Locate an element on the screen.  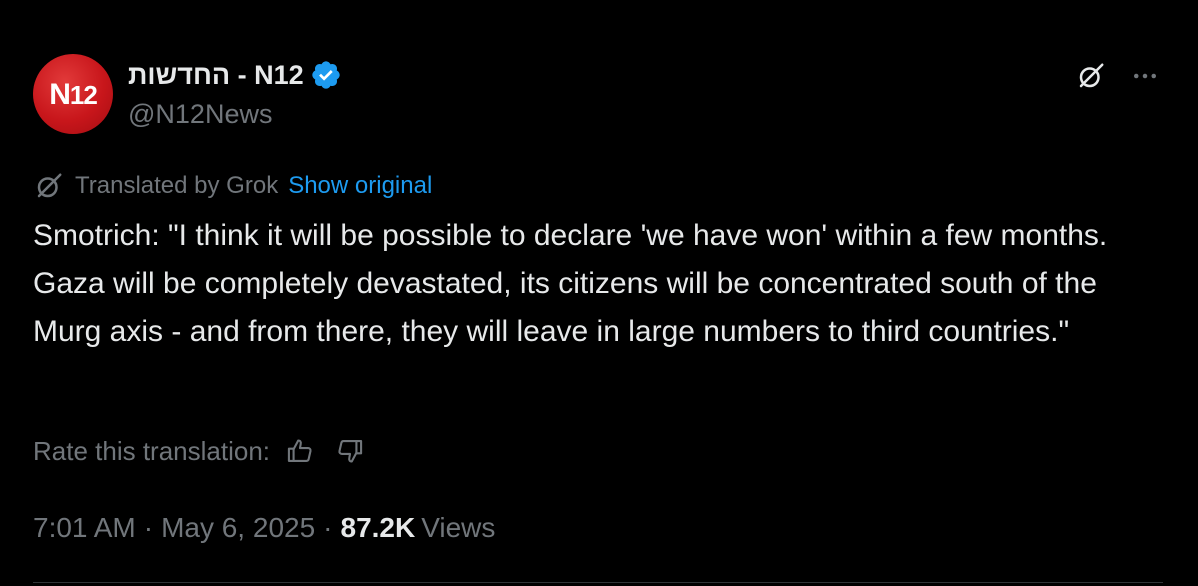
author-name-row: החדשות - N12 is located at coordinates (235, 75).